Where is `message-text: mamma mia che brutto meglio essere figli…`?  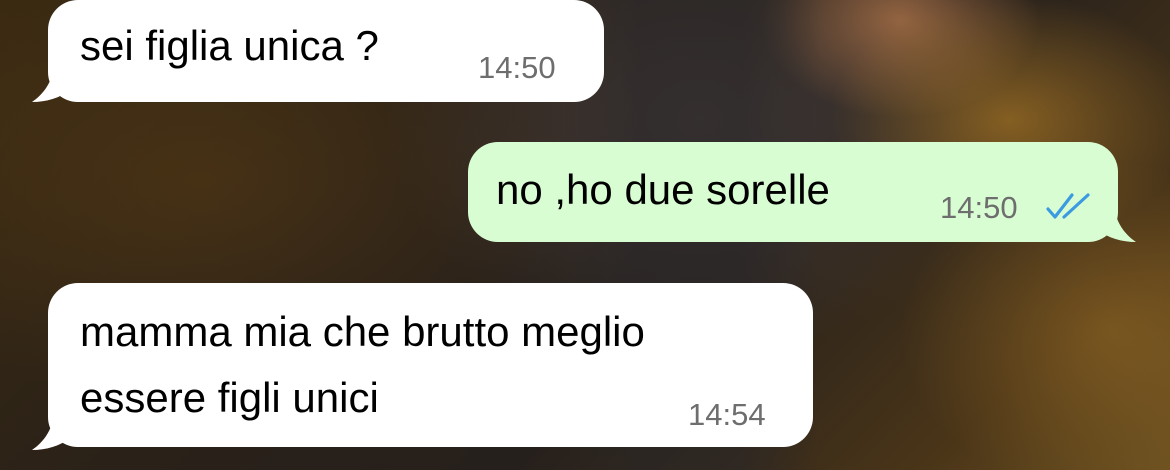 message-text: mamma mia che brutto meglio essere figli… is located at coordinates (362, 364).